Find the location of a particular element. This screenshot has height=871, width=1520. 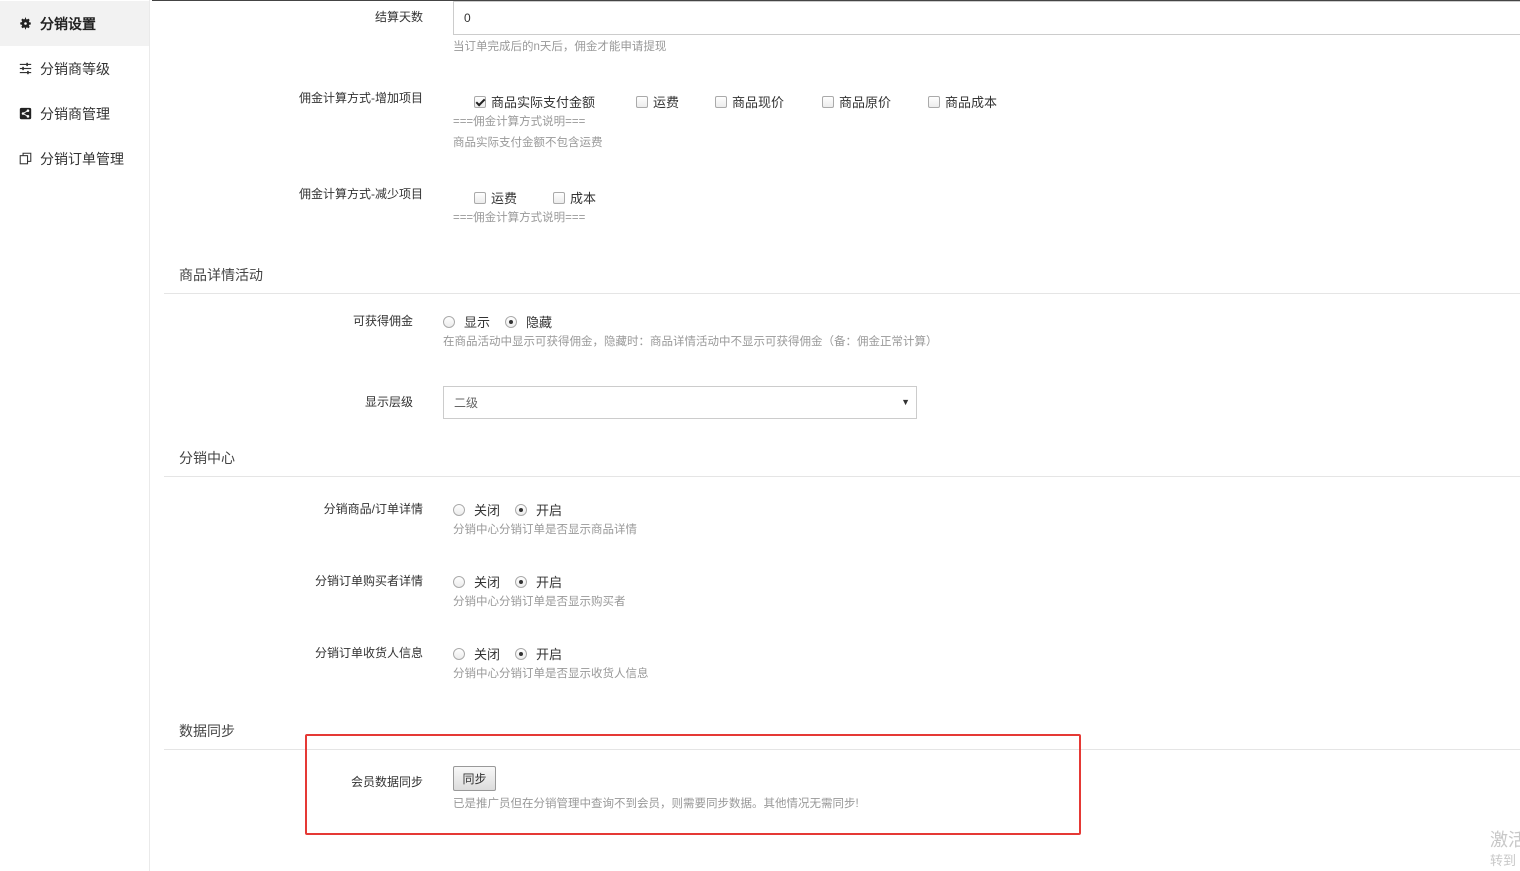

display-level-label: 显示层级 is located at coordinates (388, 402).